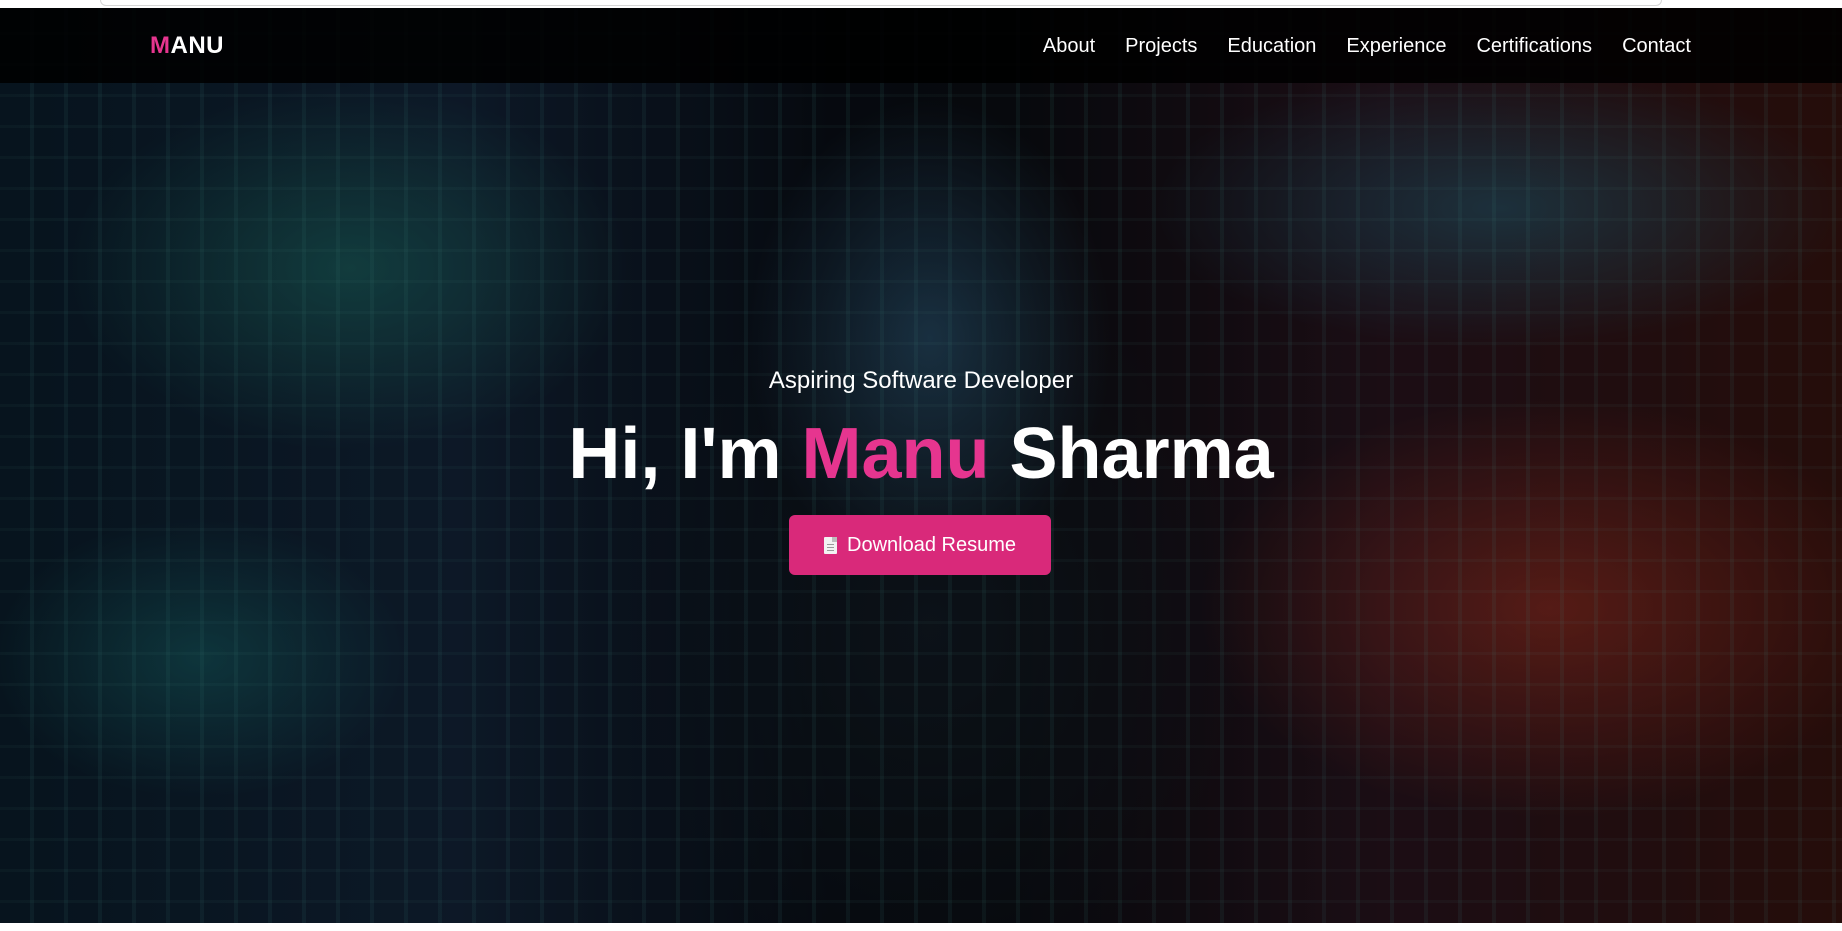 This screenshot has width=1842, height=931. I want to click on headline-last-name: Sharma, so click(1141, 454).